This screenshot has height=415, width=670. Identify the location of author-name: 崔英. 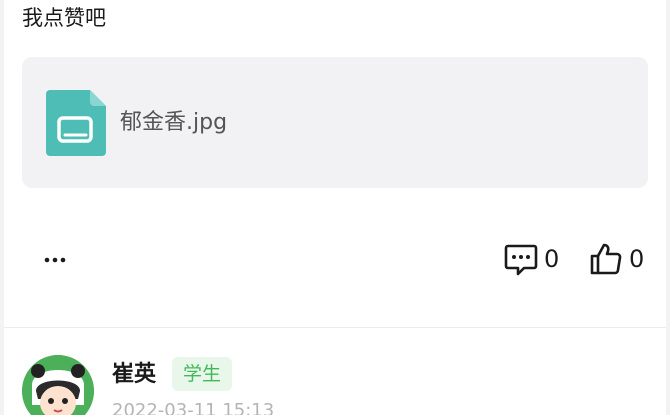
(134, 374).